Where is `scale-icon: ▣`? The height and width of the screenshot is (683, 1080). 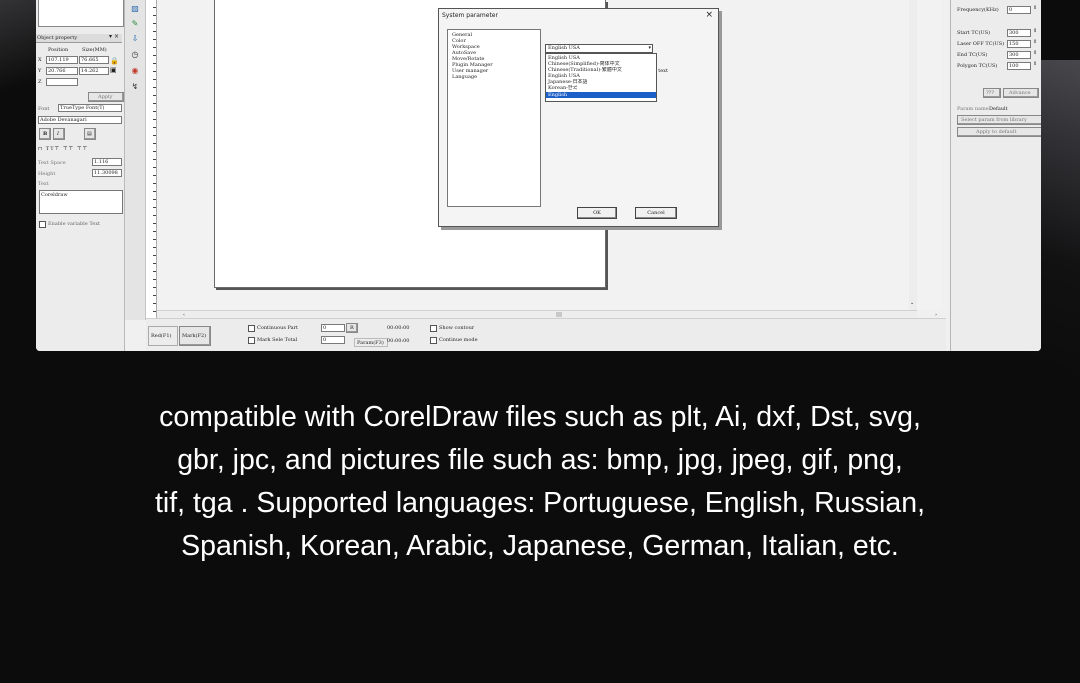
scale-icon: ▣ is located at coordinates (113, 70).